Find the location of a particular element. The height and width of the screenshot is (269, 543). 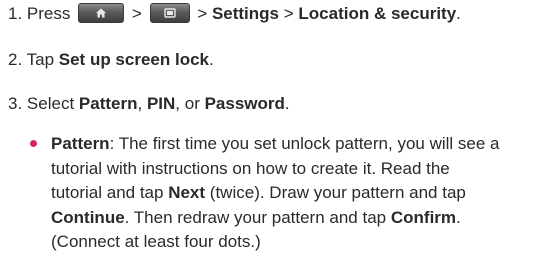

step-2: 2. Tap Set up screen lock. is located at coordinates (111, 60).